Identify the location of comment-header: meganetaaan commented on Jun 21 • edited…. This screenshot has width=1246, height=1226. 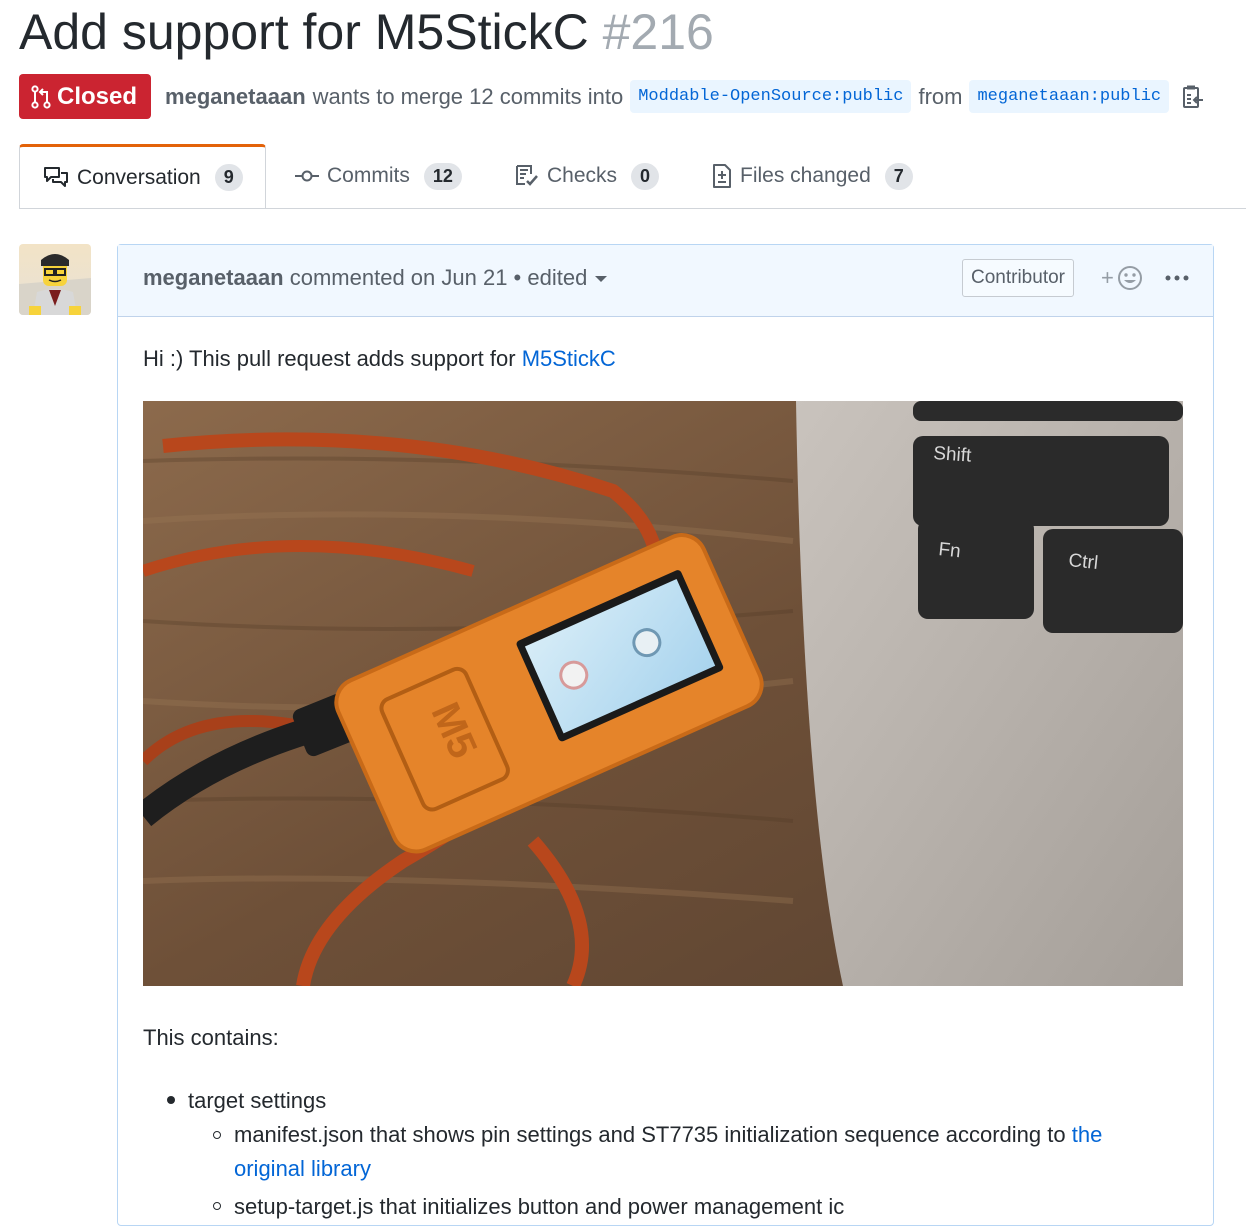
(665, 281).